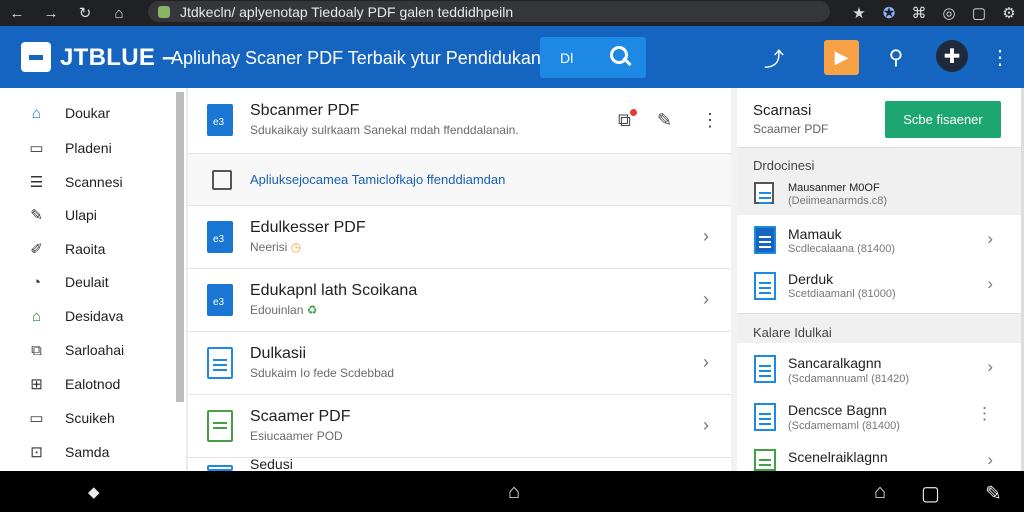 The image size is (1024, 512). What do you see at coordinates (51, 13) in the screenshot?
I see `forward-icon: →` at bounding box center [51, 13].